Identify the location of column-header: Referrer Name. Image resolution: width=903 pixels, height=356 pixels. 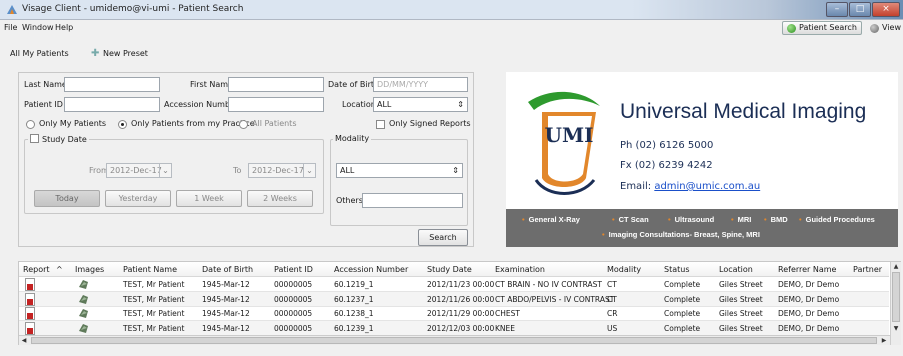
(807, 269).